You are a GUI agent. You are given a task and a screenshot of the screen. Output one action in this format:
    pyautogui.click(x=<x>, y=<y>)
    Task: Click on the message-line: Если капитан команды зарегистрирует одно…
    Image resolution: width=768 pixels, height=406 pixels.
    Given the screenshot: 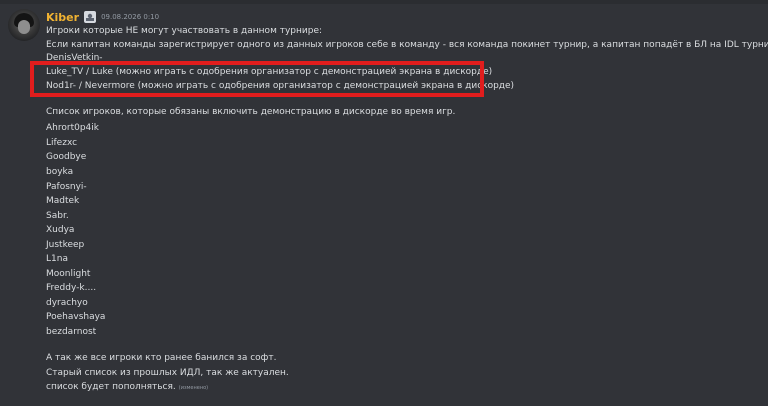 What is the action you would take?
    pyautogui.click(x=407, y=45)
    